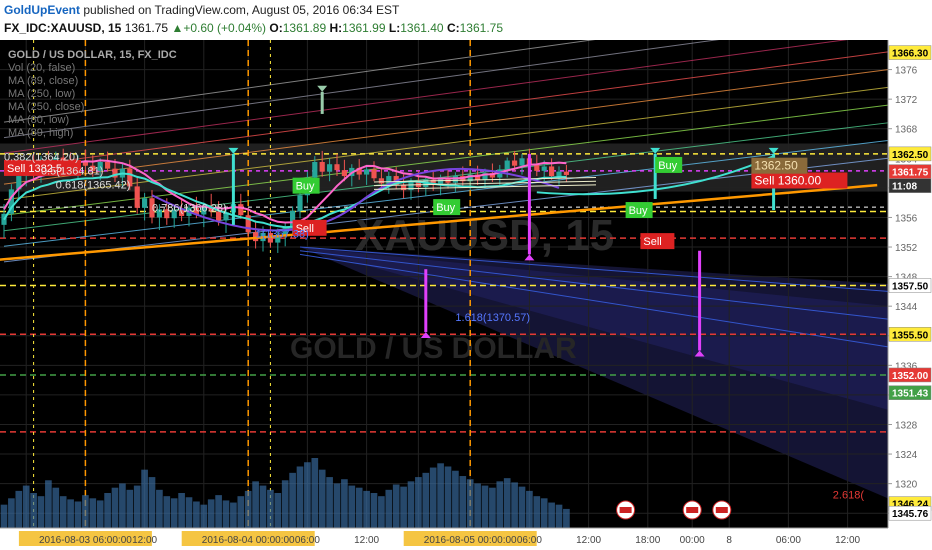 The height and width of the screenshot is (550, 932). Describe the element at coordinates (394, 28) in the screenshot. I see `low-label: L:` at that location.